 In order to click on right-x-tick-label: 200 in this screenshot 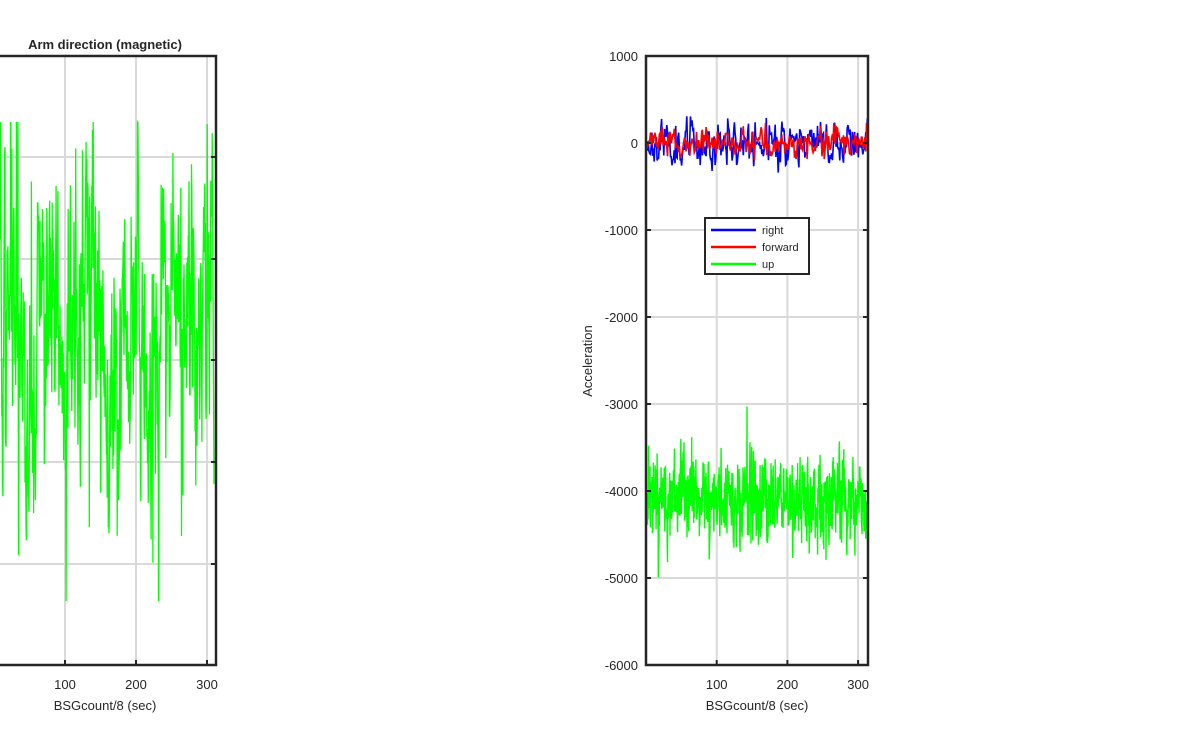, I will do `click(788, 684)`.